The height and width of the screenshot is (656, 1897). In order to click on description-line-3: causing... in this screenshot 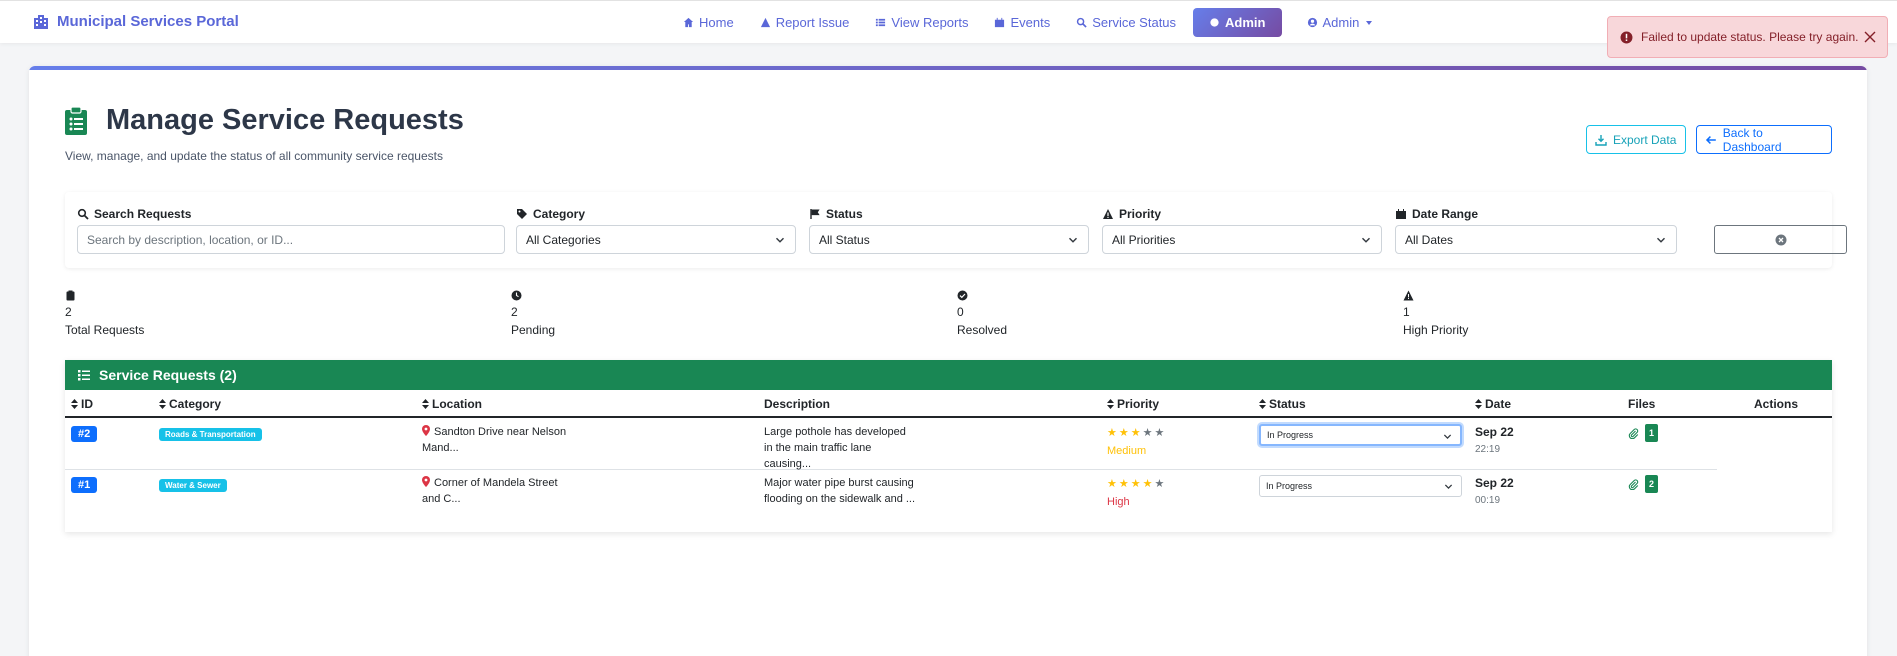, I will do `click(788, 464)`.